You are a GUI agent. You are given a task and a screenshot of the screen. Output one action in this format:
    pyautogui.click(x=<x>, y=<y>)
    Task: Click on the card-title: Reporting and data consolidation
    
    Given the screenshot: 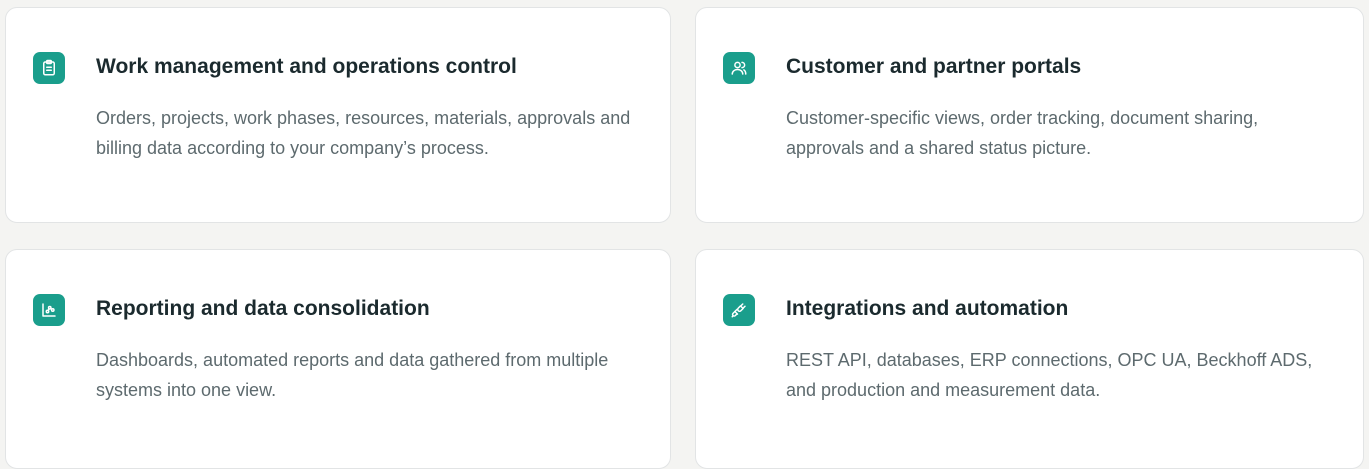 What is the action you would take?
    pyautogui.click(x=263, y=308)
    